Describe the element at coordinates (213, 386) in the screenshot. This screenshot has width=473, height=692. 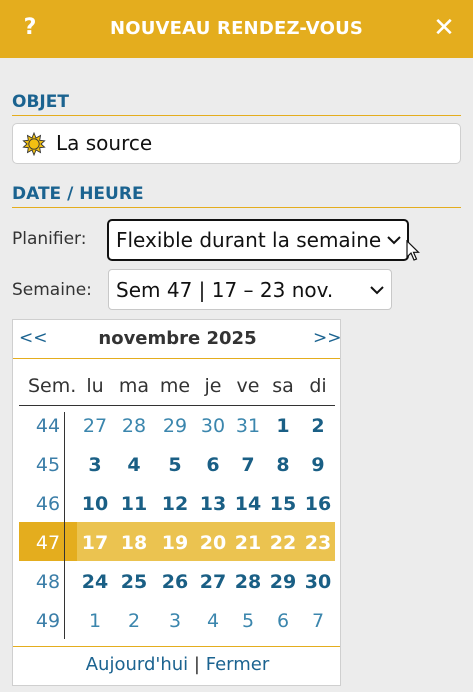
I see `weekday-header: je` at that location.